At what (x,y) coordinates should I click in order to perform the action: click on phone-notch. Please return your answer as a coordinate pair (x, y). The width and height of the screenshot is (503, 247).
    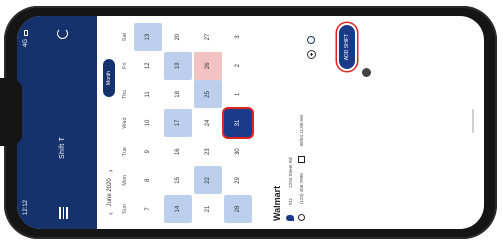
    Looking at the image, I should click on (11, 112).